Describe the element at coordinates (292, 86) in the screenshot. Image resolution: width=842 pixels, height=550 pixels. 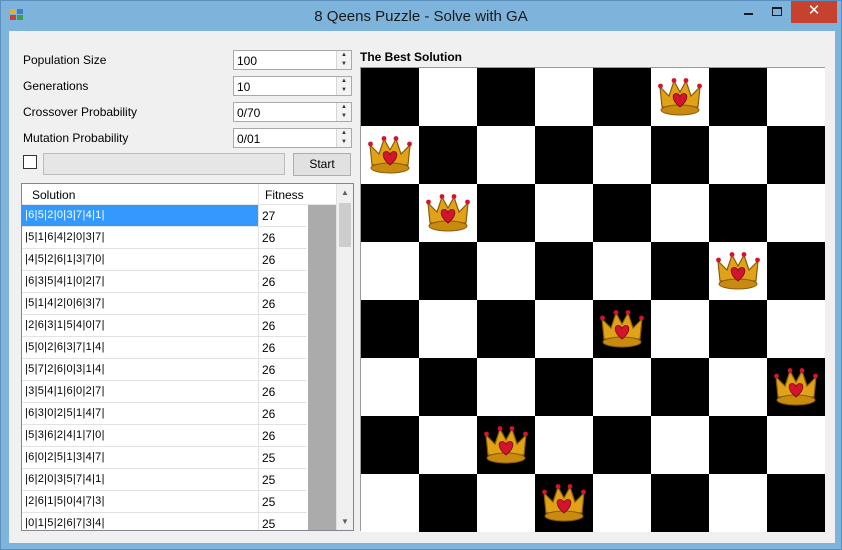
I see `generations-input: 10 ▲ ▼` at that location.